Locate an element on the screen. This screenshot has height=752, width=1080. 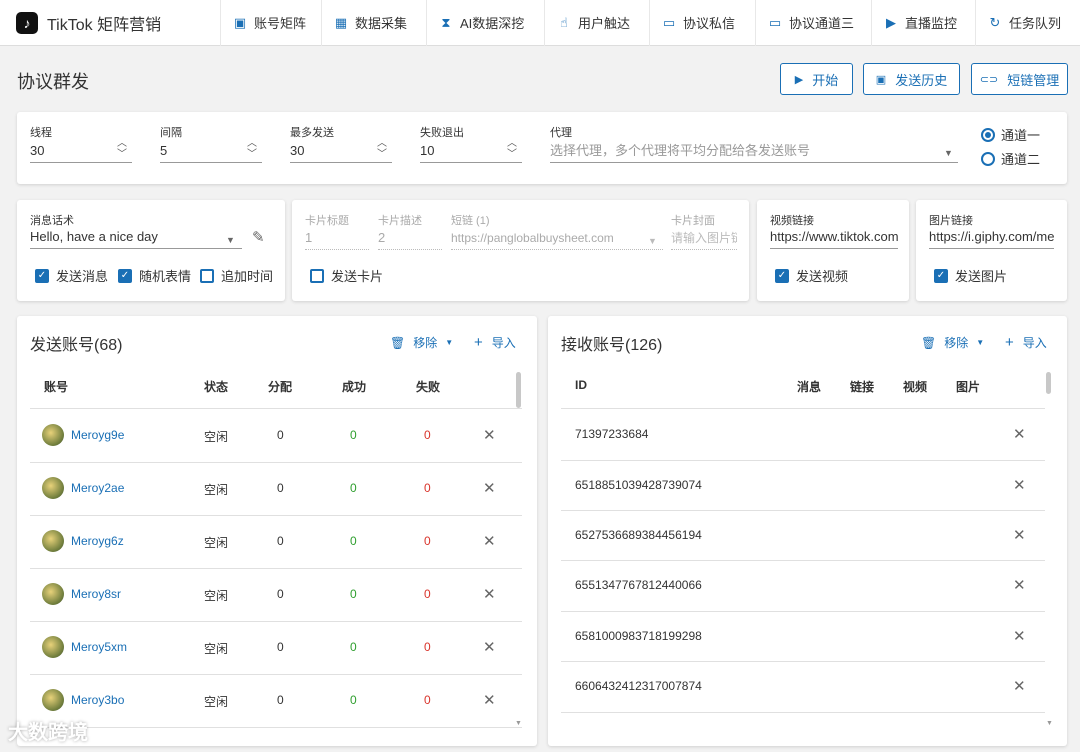
nav-data-collection: ▦ 数据采集 is located at coordinates (373, 23).